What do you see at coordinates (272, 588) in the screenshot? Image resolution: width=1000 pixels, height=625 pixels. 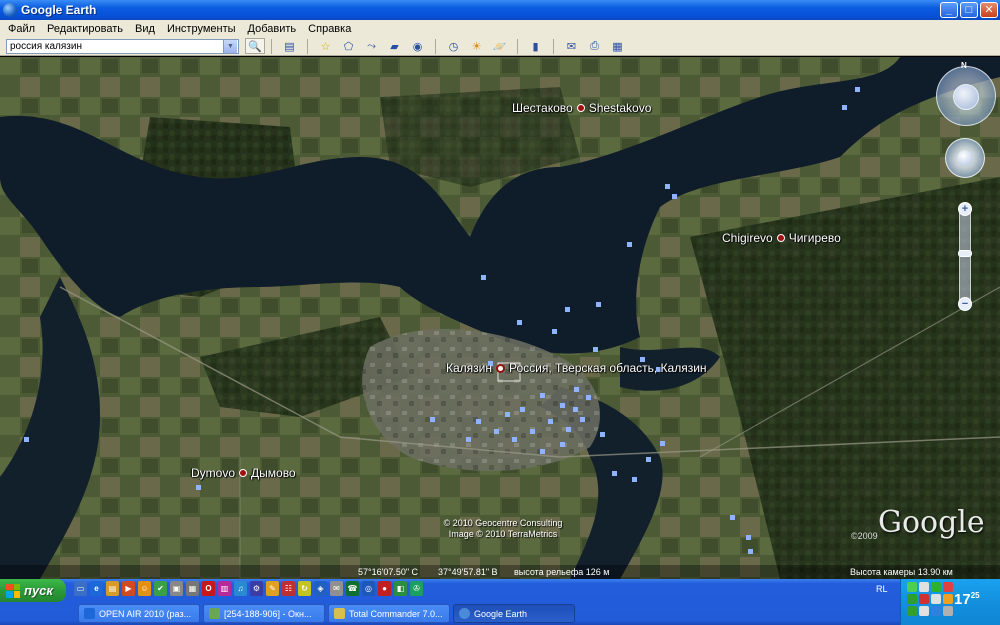 I see `app-icon: ✎` at bounding box center [272, 588].